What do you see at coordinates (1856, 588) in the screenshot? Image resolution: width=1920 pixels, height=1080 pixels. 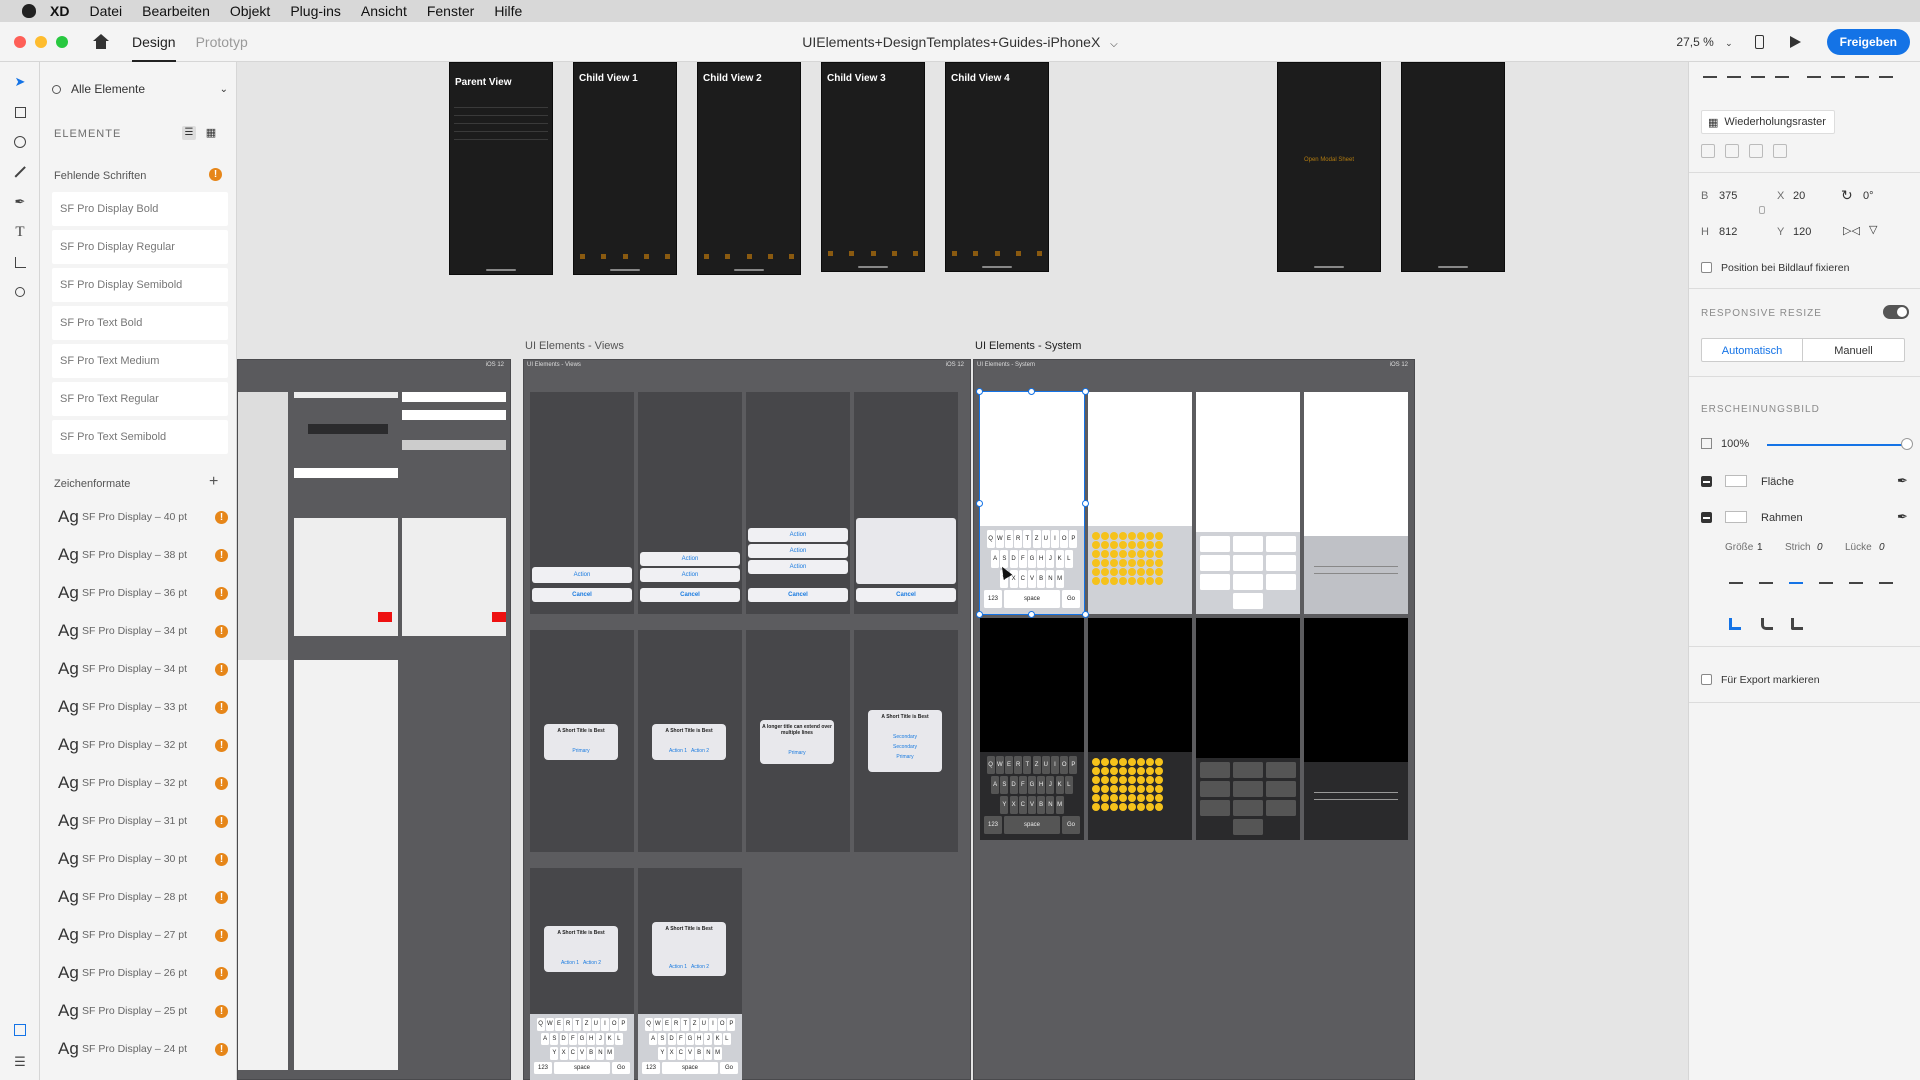 I see `cap-round-icon` at bounding box center [1856, 588].